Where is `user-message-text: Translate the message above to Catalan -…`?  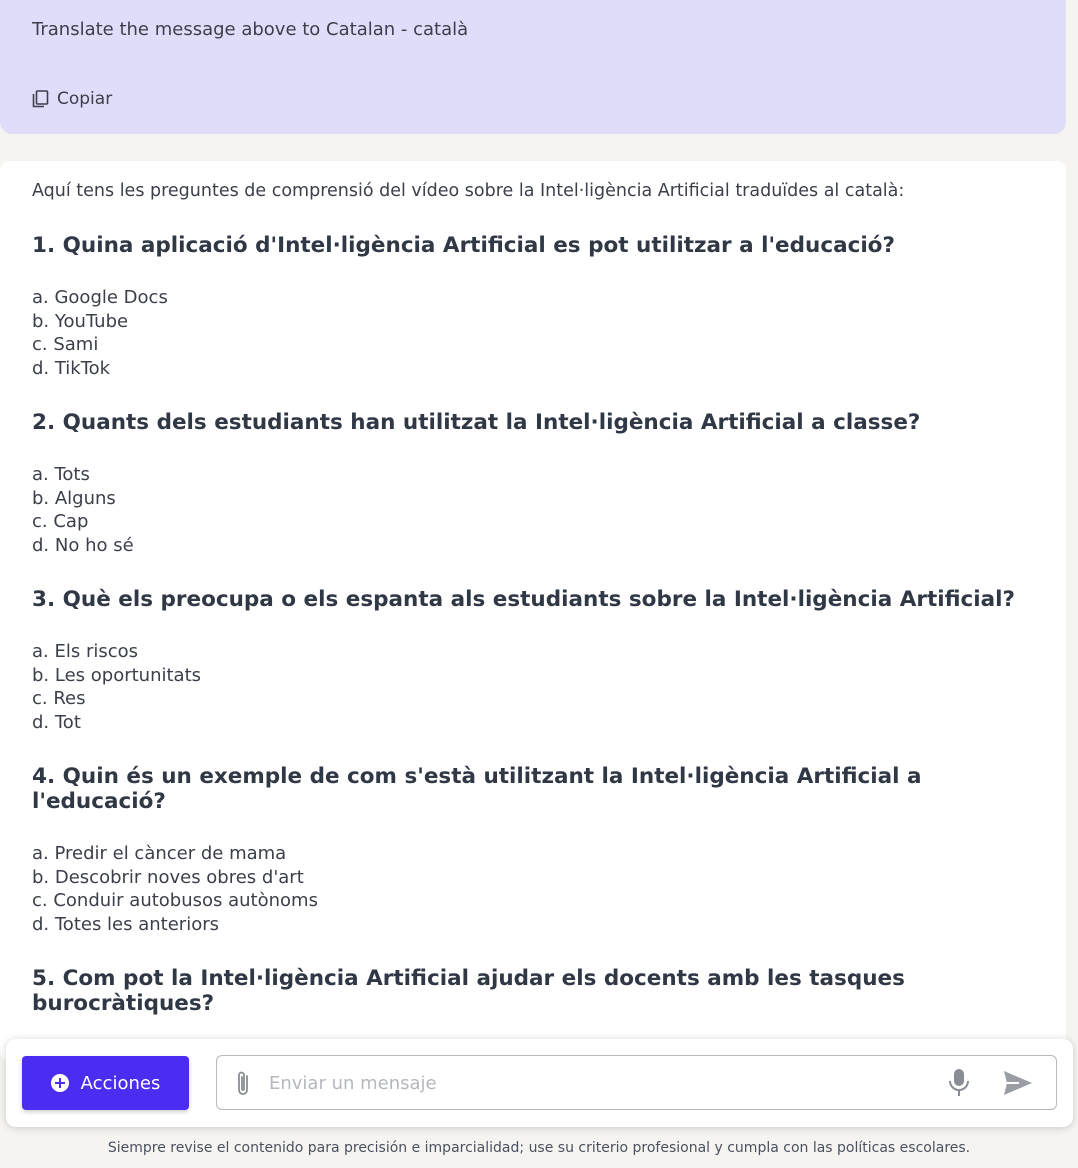
user-message-text: Translate the message above to Catalan -… is located at coordinates (250, 29).